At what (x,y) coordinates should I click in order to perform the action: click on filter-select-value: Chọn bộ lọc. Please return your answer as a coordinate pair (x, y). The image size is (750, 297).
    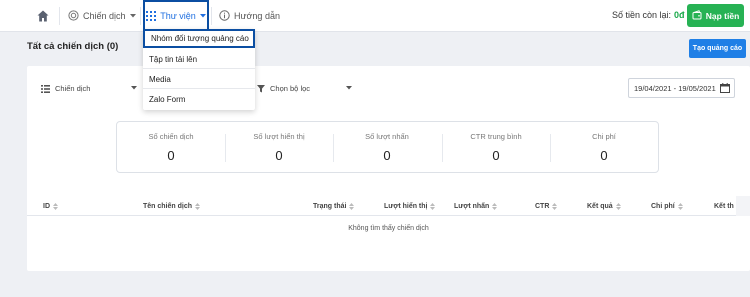
    Looking at the image, I should click on (290, 88).